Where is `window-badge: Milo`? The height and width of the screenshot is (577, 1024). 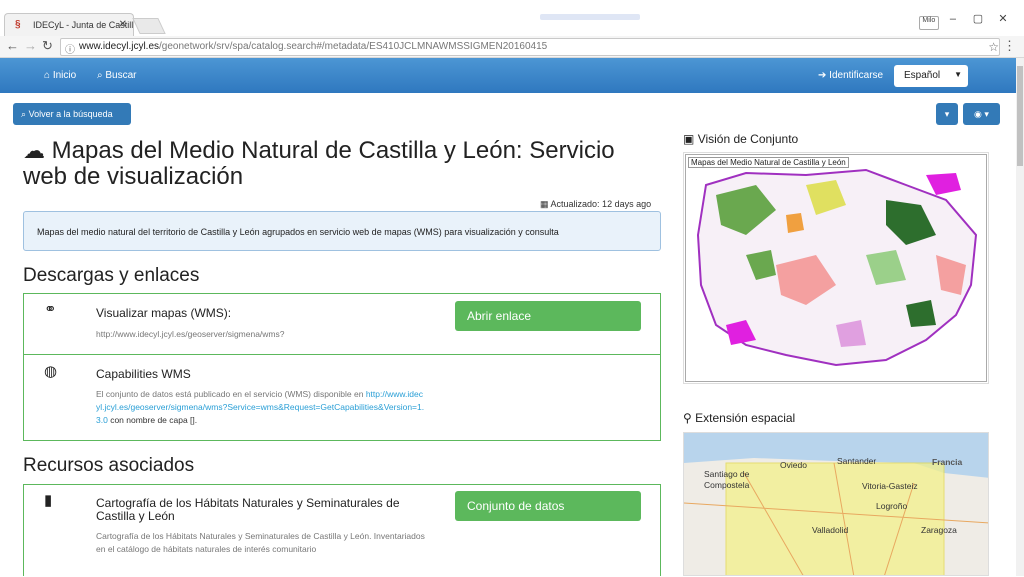 window-badge: Milo is located at coordinates (928, 23).